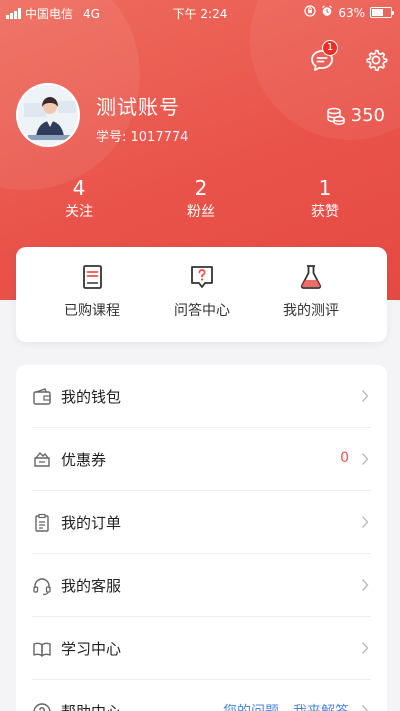  Describe the element at coordinates (201, 212) in the screenshot. I see `stat-label: 粉丝` at that location.